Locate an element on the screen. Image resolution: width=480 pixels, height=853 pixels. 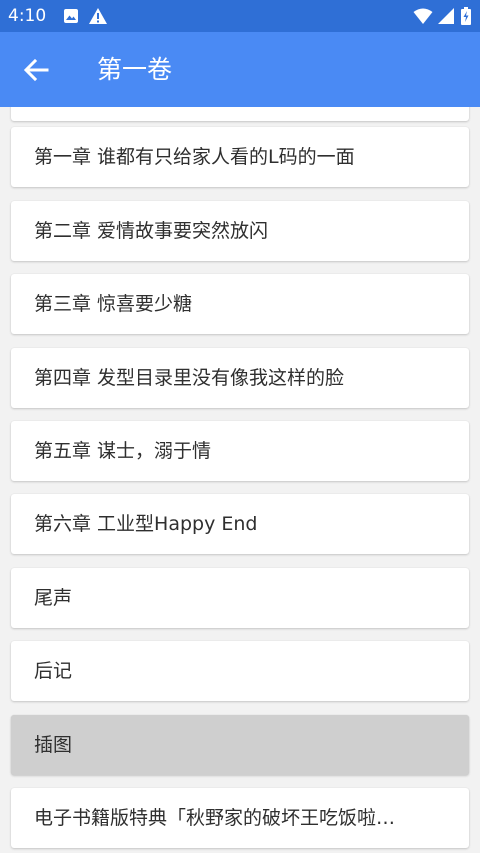
list-item: 第六章 工业型Happy End is located at coordinates (240, 524).